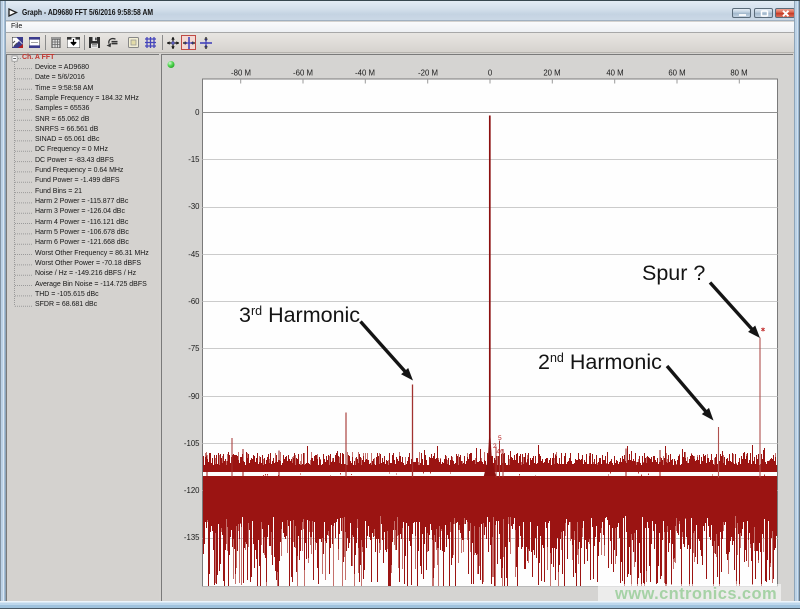 The image size is (800, 609). What do you see at coordinates (241, 73) in the screenshot?
I see `svg-text: -80 M` at bounding box center [241, 73].